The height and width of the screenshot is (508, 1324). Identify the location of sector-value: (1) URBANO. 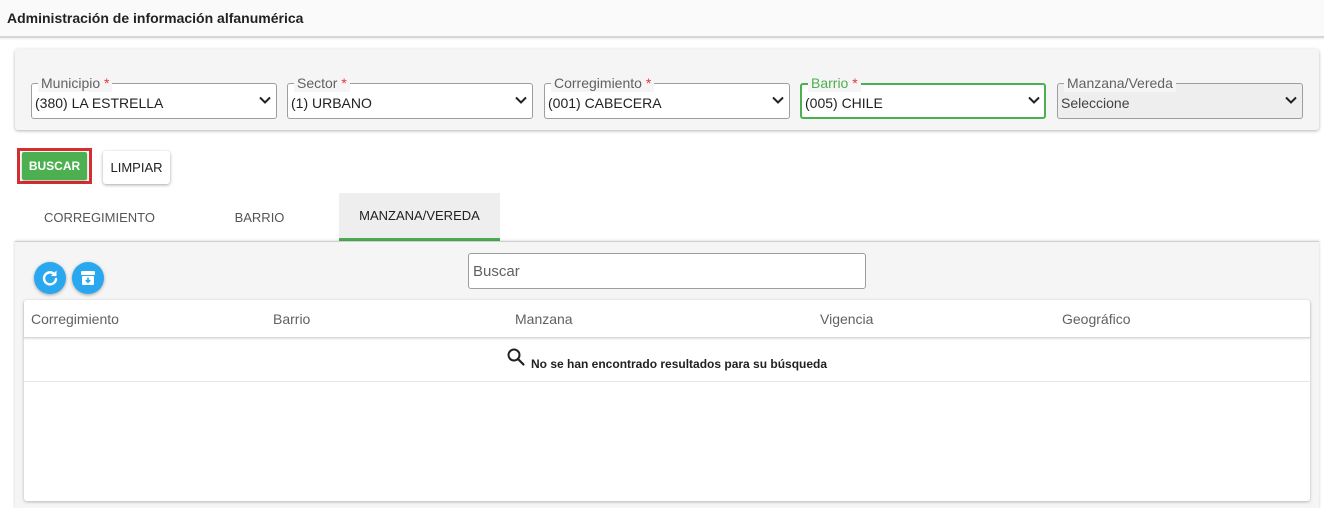
(331, 103).